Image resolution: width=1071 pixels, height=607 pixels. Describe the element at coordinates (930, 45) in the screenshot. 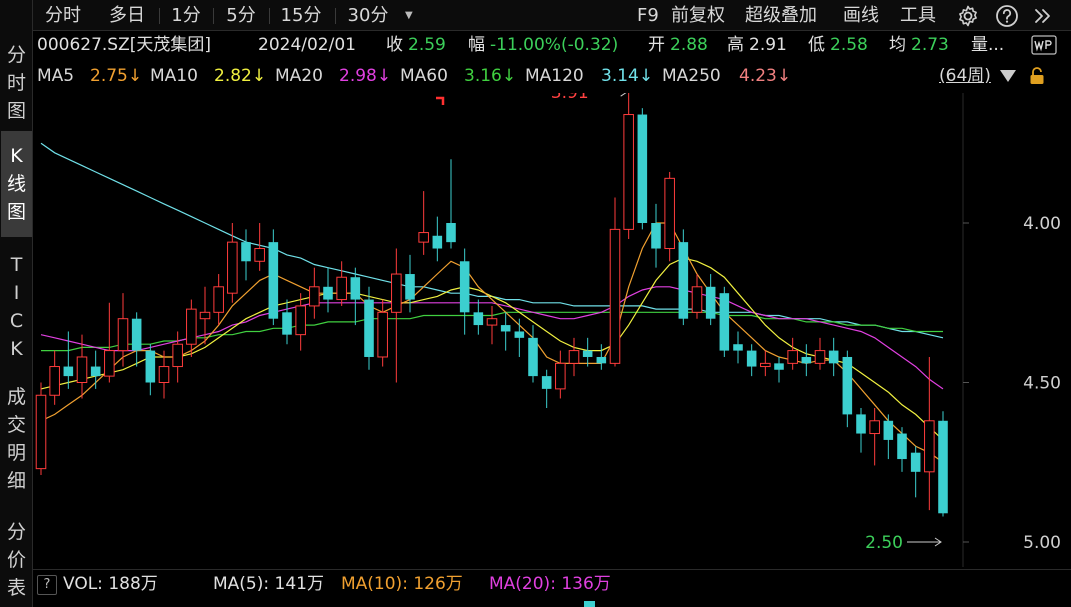

I see `avg-value: 2.73` at that location.